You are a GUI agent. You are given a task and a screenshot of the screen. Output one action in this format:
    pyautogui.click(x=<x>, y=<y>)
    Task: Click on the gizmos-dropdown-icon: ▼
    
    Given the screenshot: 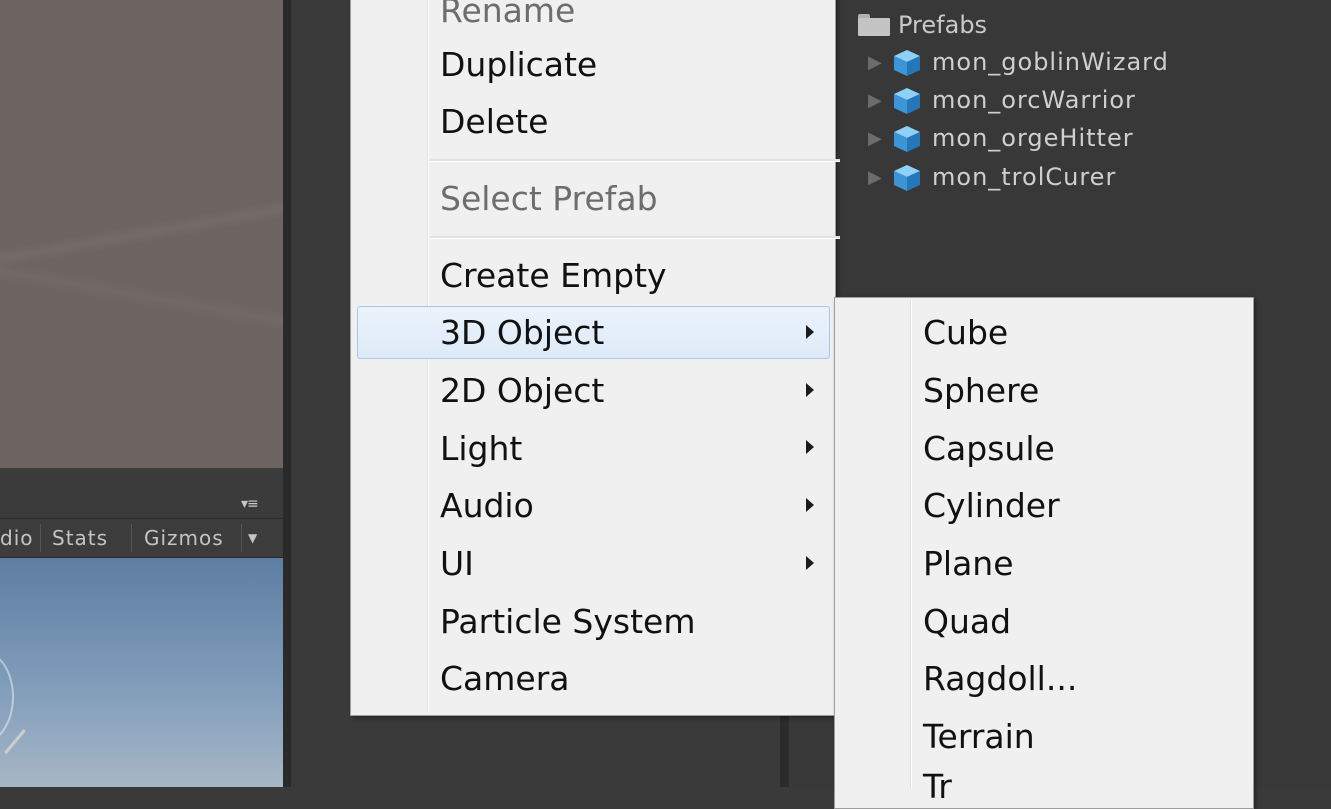 What is the action you would take?
    pyautogui.click(x=253, y=537)
    